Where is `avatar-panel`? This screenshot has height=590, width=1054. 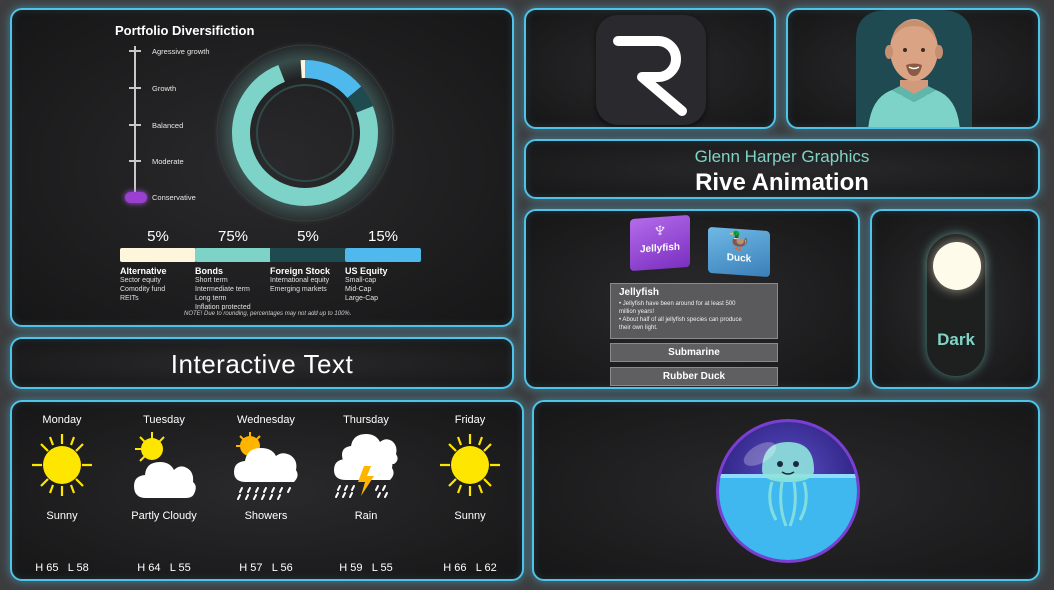 avatar-panel is located at coordinates (913, 68).